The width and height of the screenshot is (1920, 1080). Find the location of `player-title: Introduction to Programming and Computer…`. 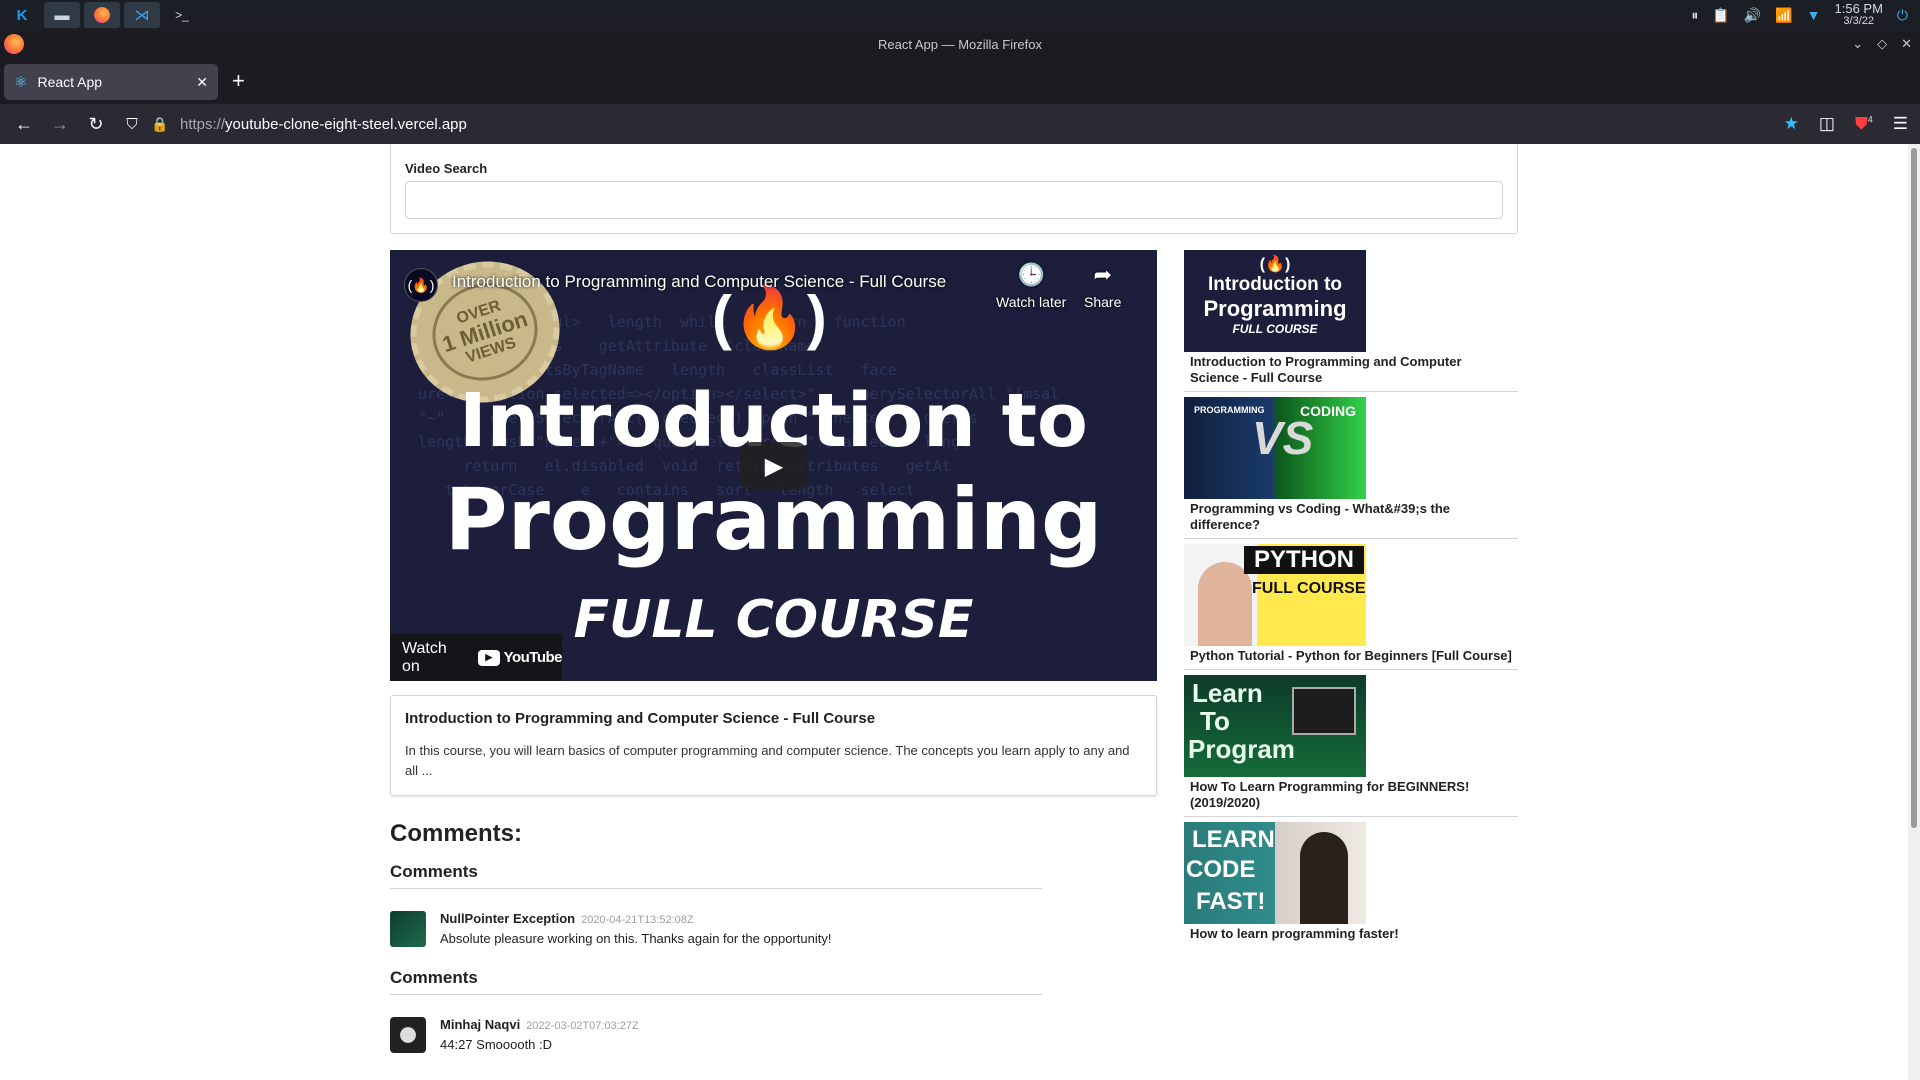

player-title: Introduction to Programming and Computer… is located at coordinates (699, 282).